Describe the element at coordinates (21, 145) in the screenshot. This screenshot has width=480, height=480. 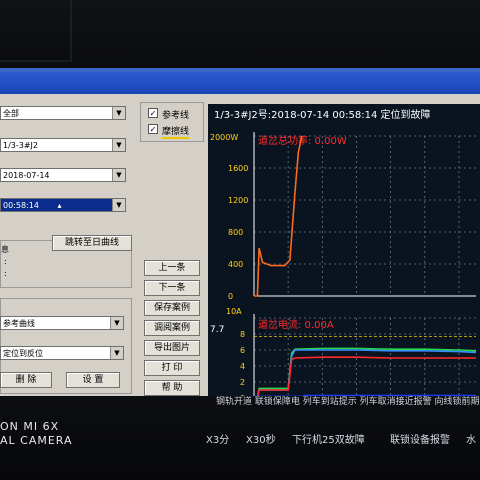
I see `device-select-value: 1/3-3#J2` at that location.